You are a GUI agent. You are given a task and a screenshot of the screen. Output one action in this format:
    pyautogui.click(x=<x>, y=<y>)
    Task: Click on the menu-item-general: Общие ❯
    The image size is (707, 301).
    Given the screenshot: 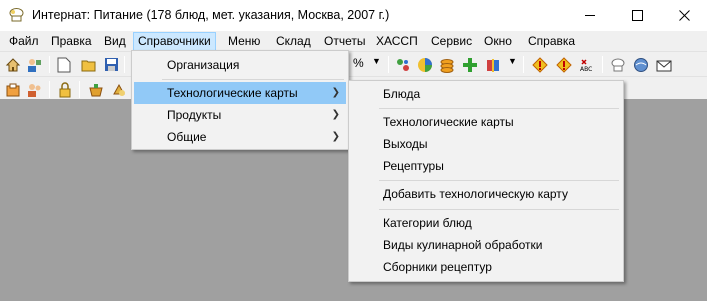 What is the action you would take?
    pyautogui.click(x=240, y=137)
    